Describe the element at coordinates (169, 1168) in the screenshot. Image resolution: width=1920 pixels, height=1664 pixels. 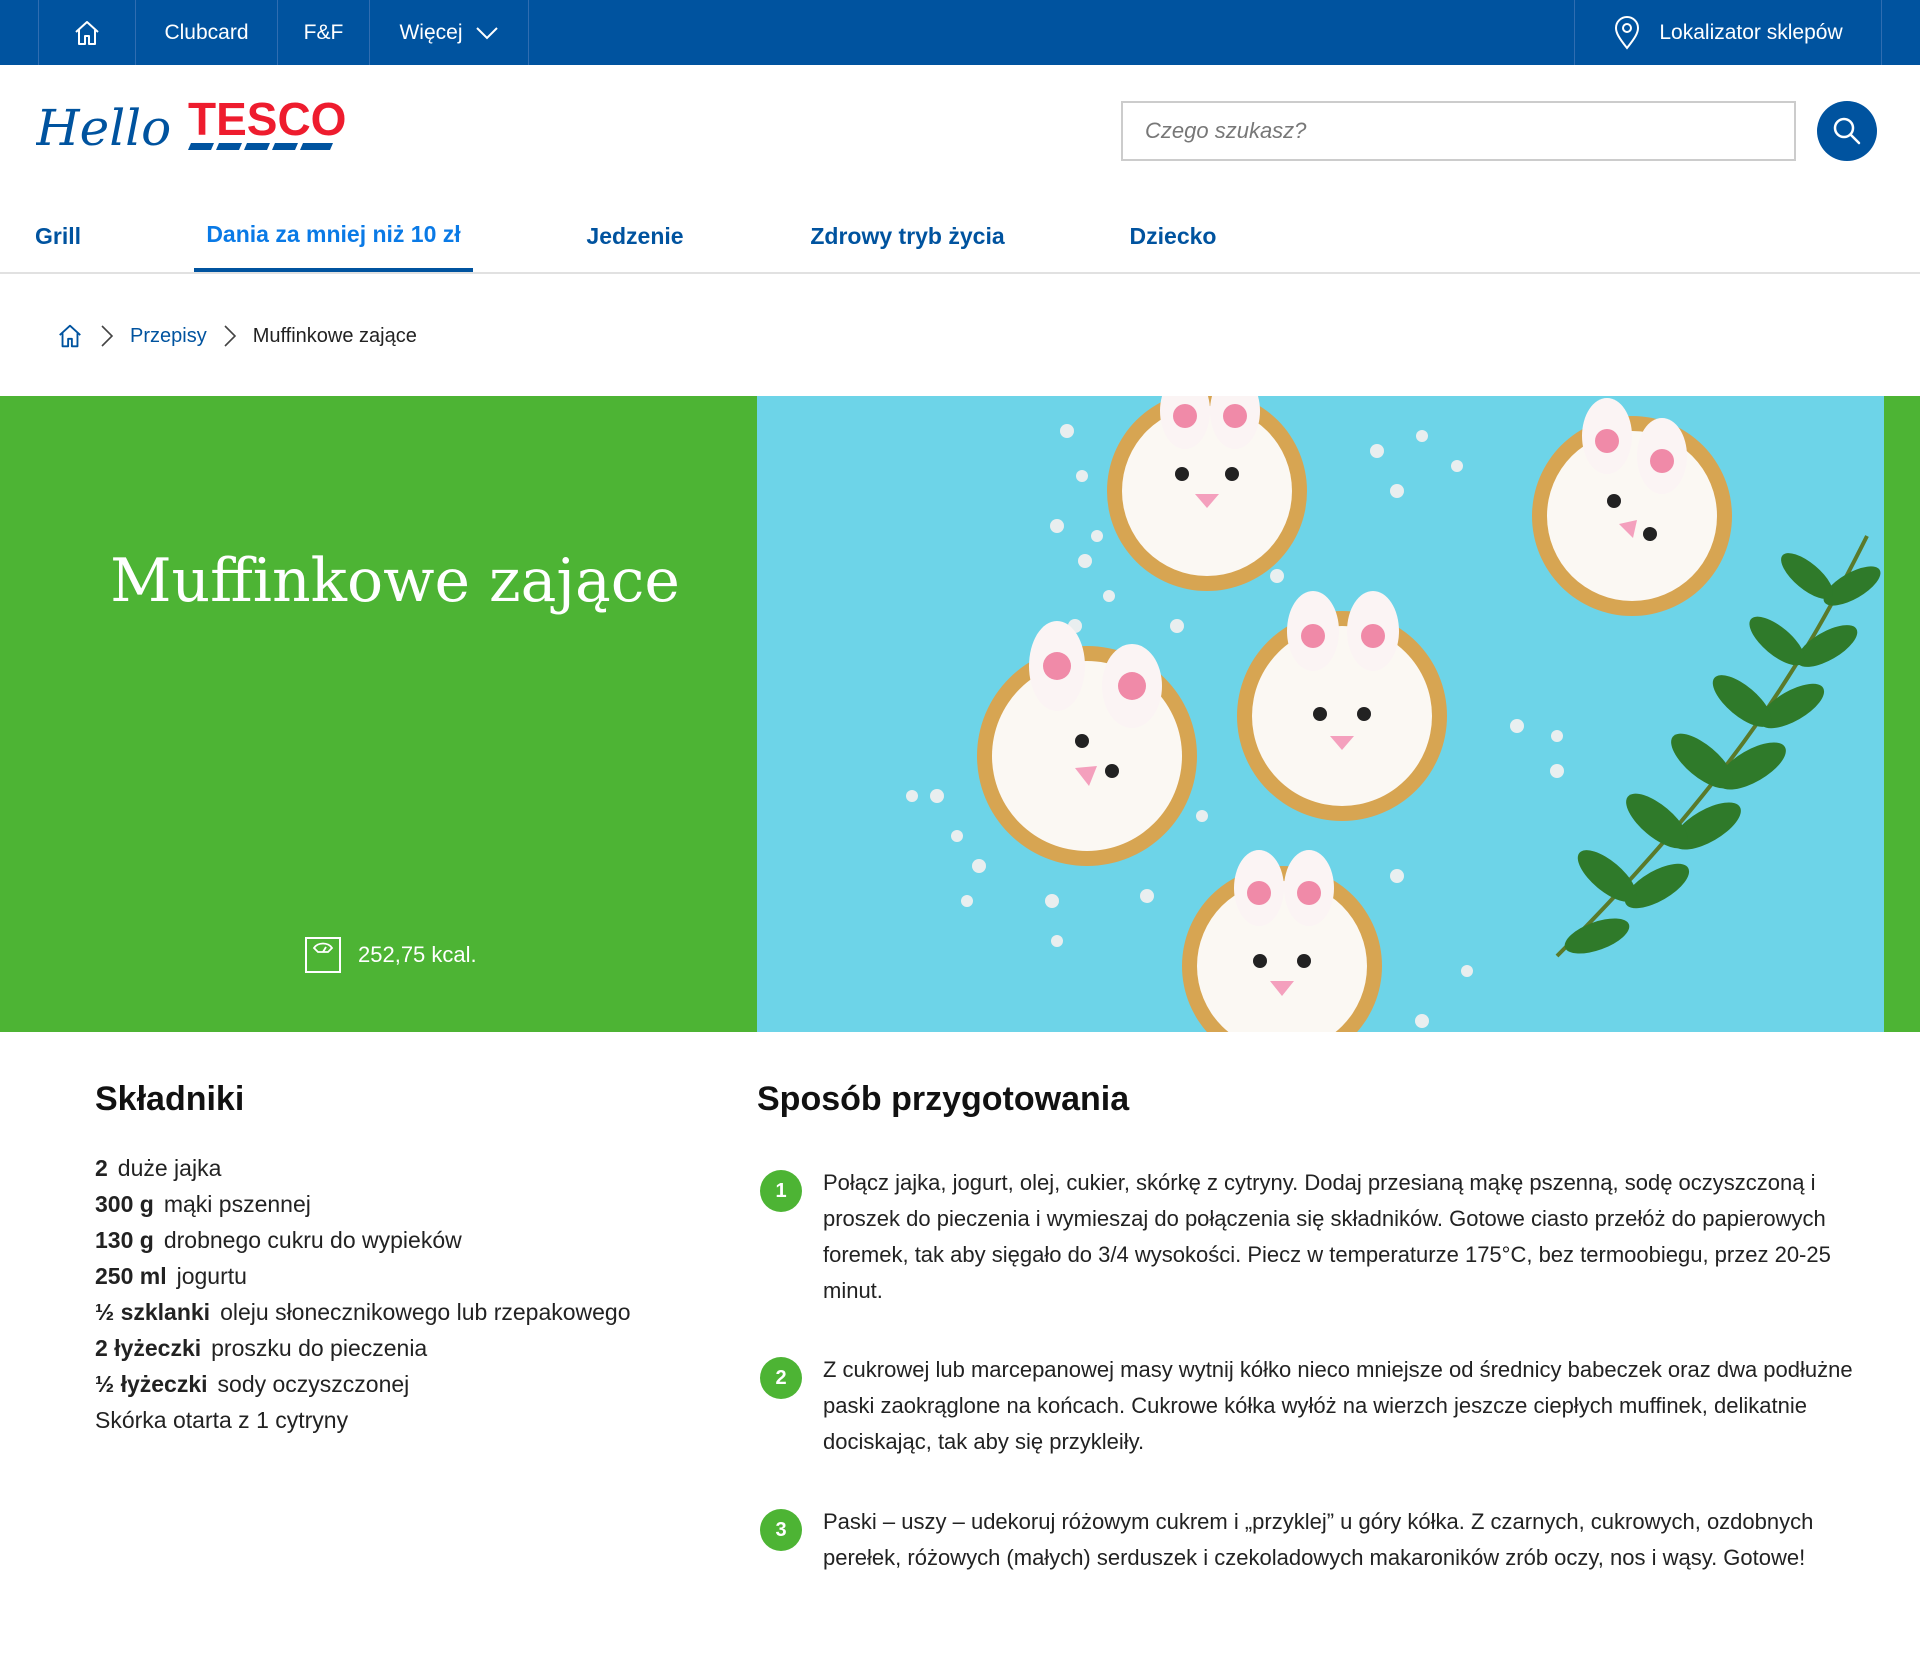
I see `ingredient-name: duże jajka` at that location.